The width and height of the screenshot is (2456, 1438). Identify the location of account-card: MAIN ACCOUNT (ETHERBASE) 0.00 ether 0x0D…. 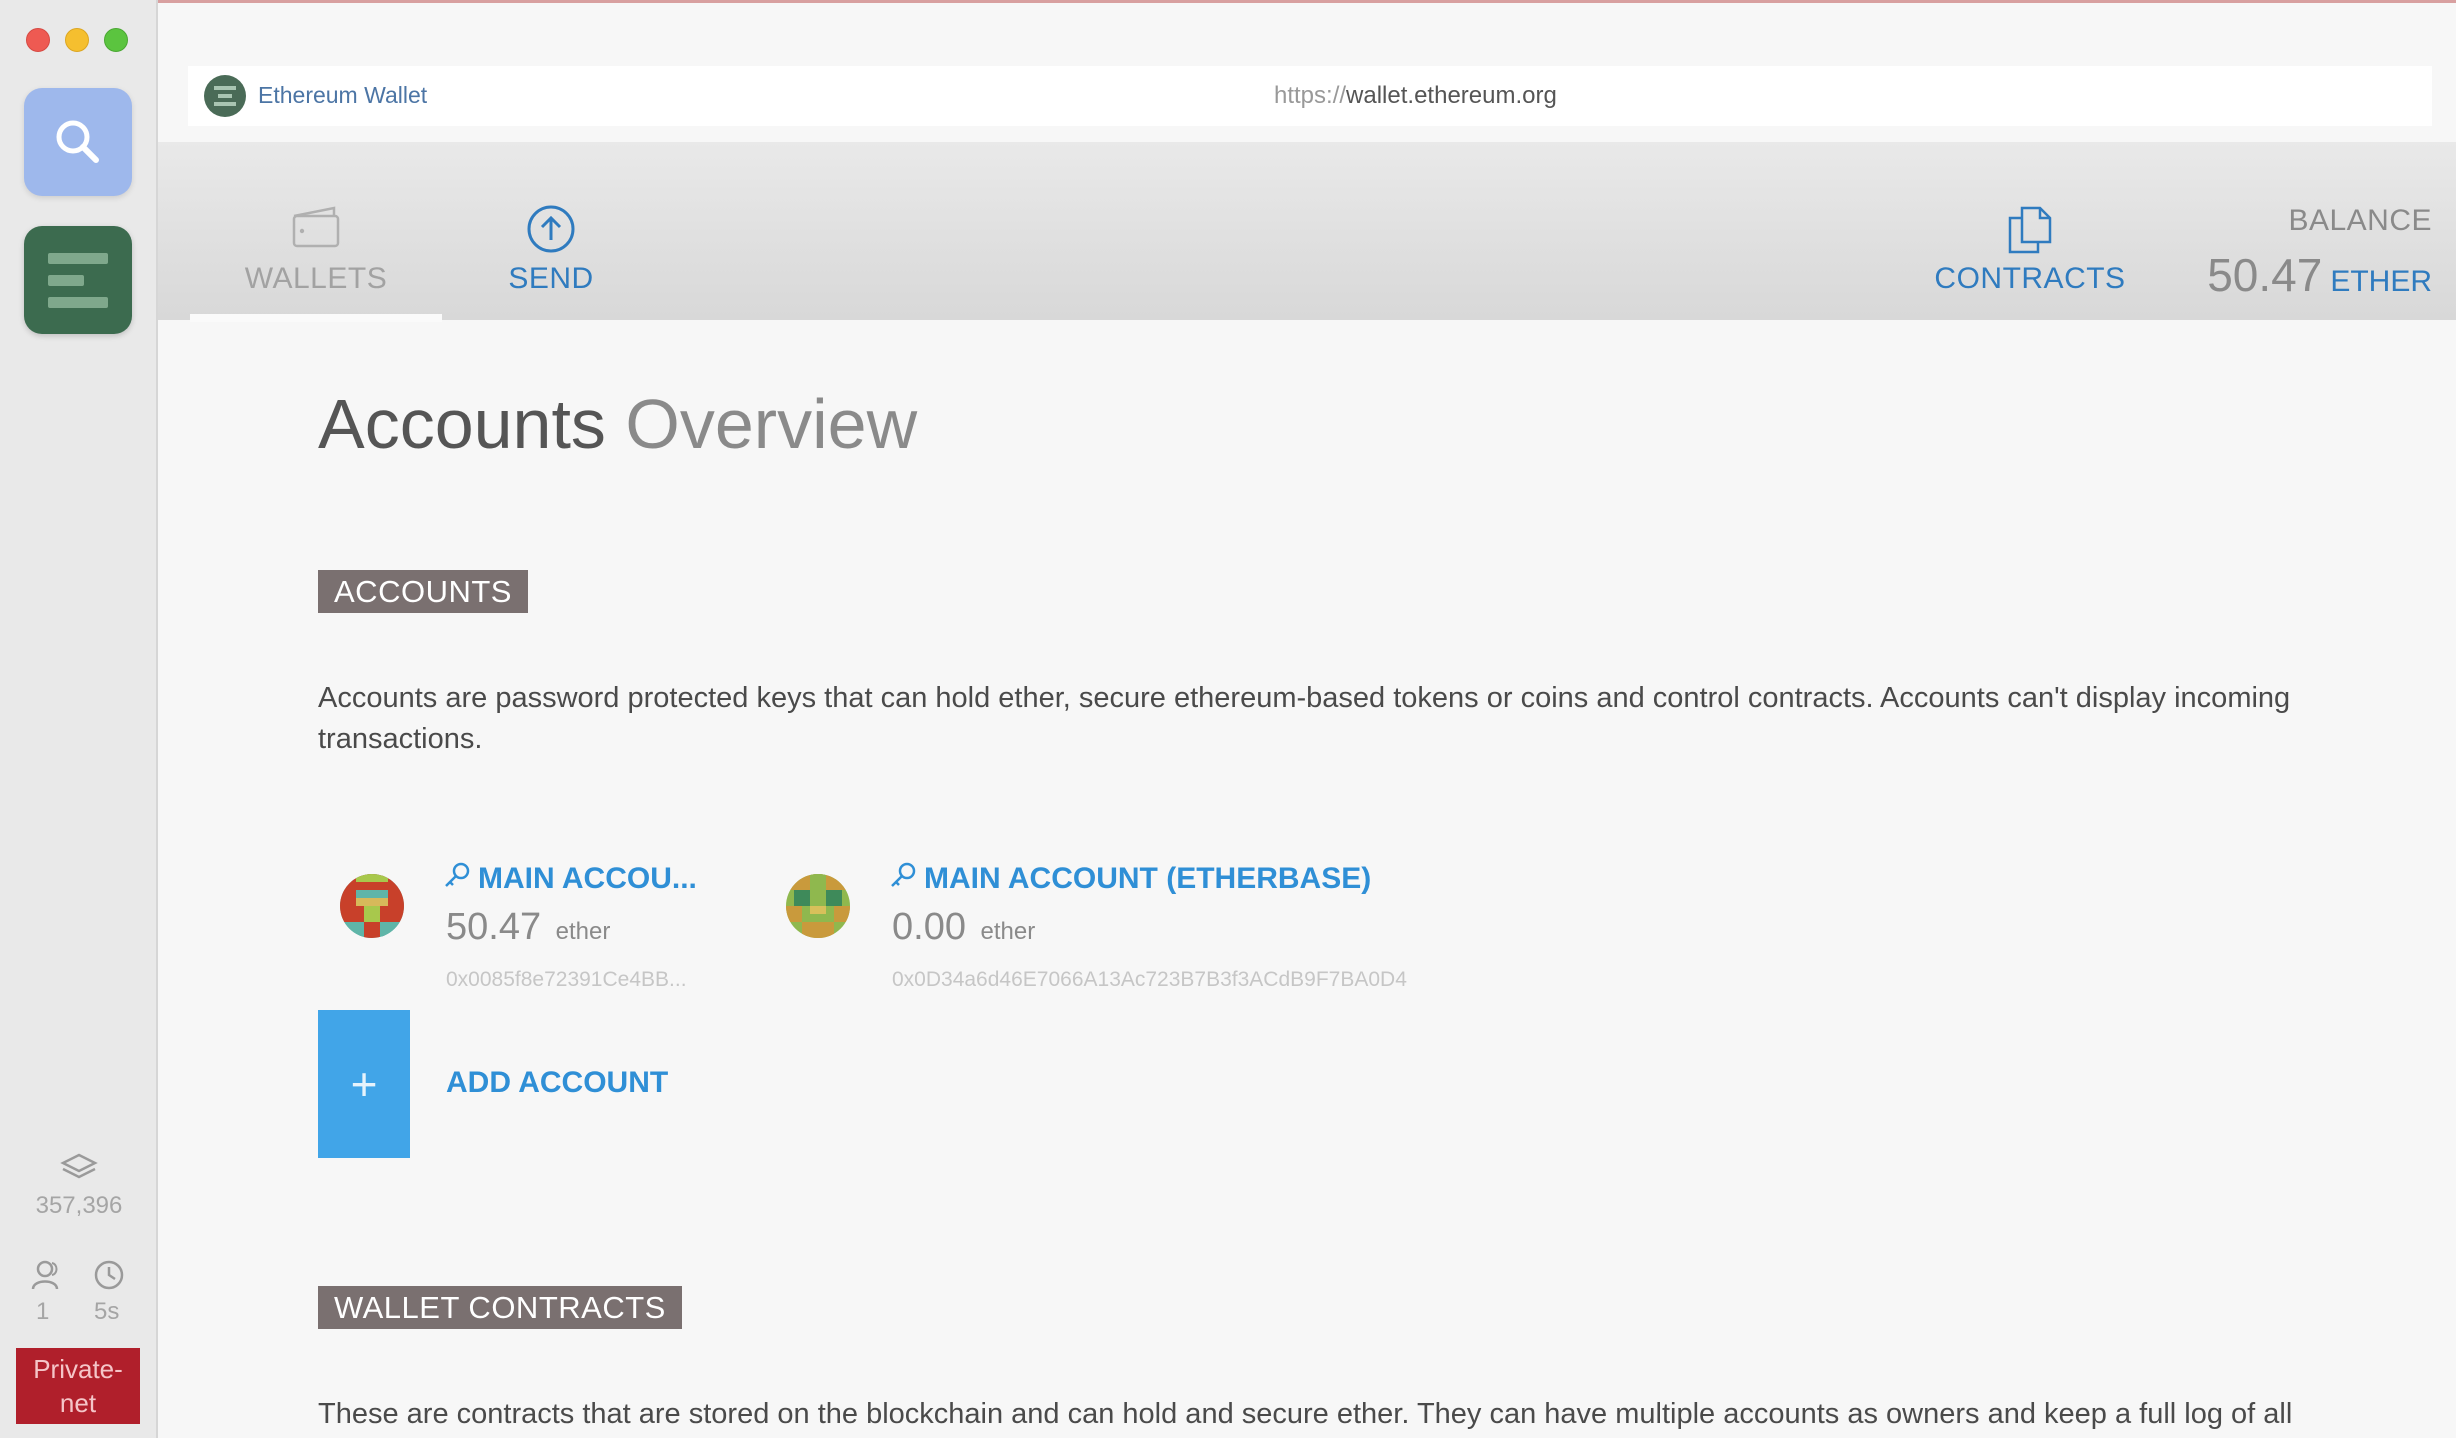
(1124, 915).